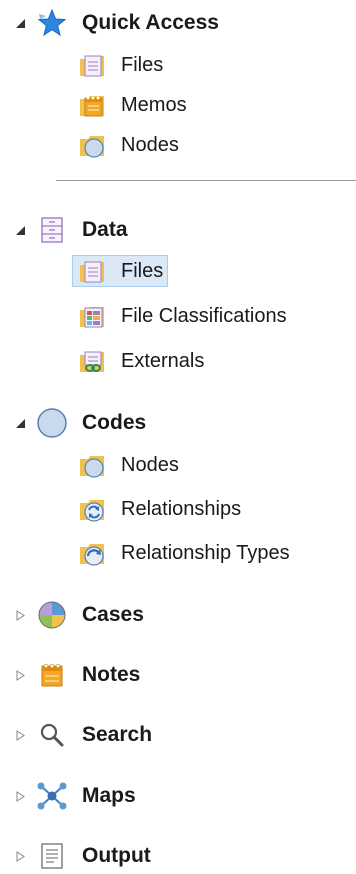 Image resolution: width=356 pixels, height=874 pixels. I want to click on tree-item-file-classifications: File Classifications, so click(178, 316).